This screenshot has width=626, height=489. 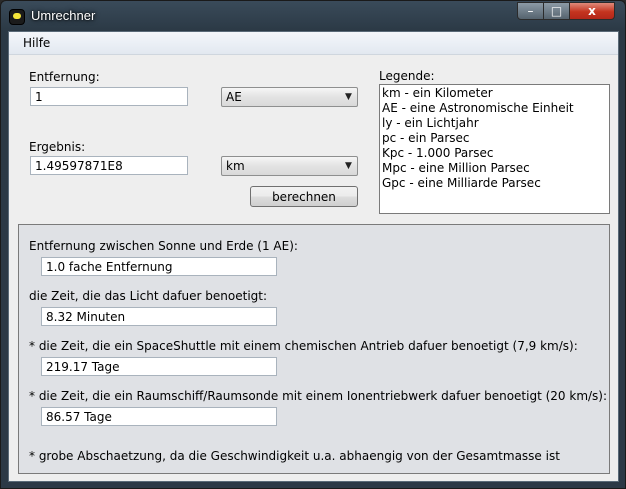 I want to click on from-unit-value: AE, so click(x=234, y=97).